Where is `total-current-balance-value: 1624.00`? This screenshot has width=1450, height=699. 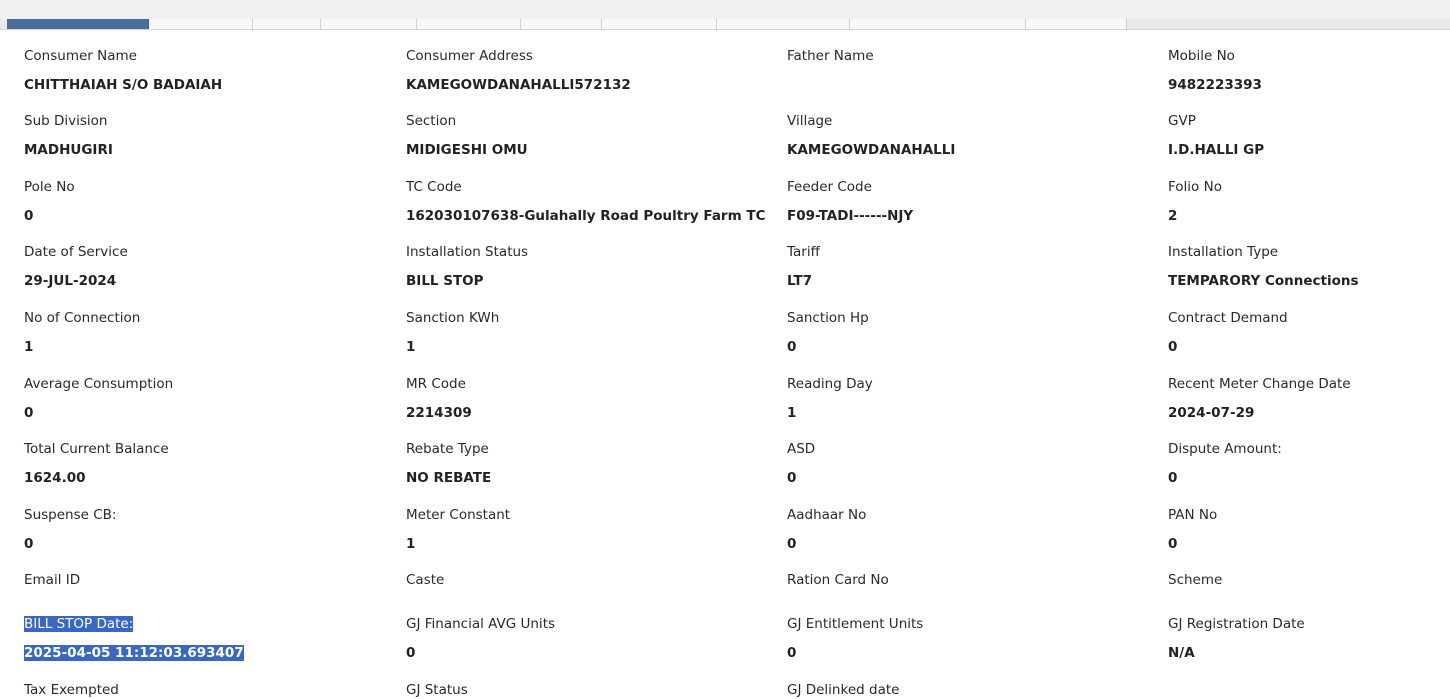 total-current-balance-value: 1624.00 is located at coordinates (55, 478).